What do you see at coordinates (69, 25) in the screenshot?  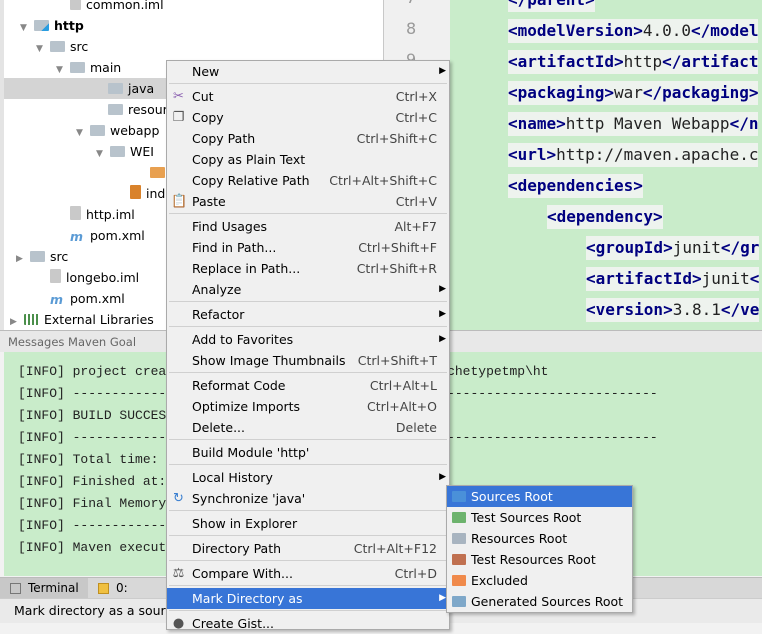 I see `tree-item-label: http` at bounding box center [69, 25].